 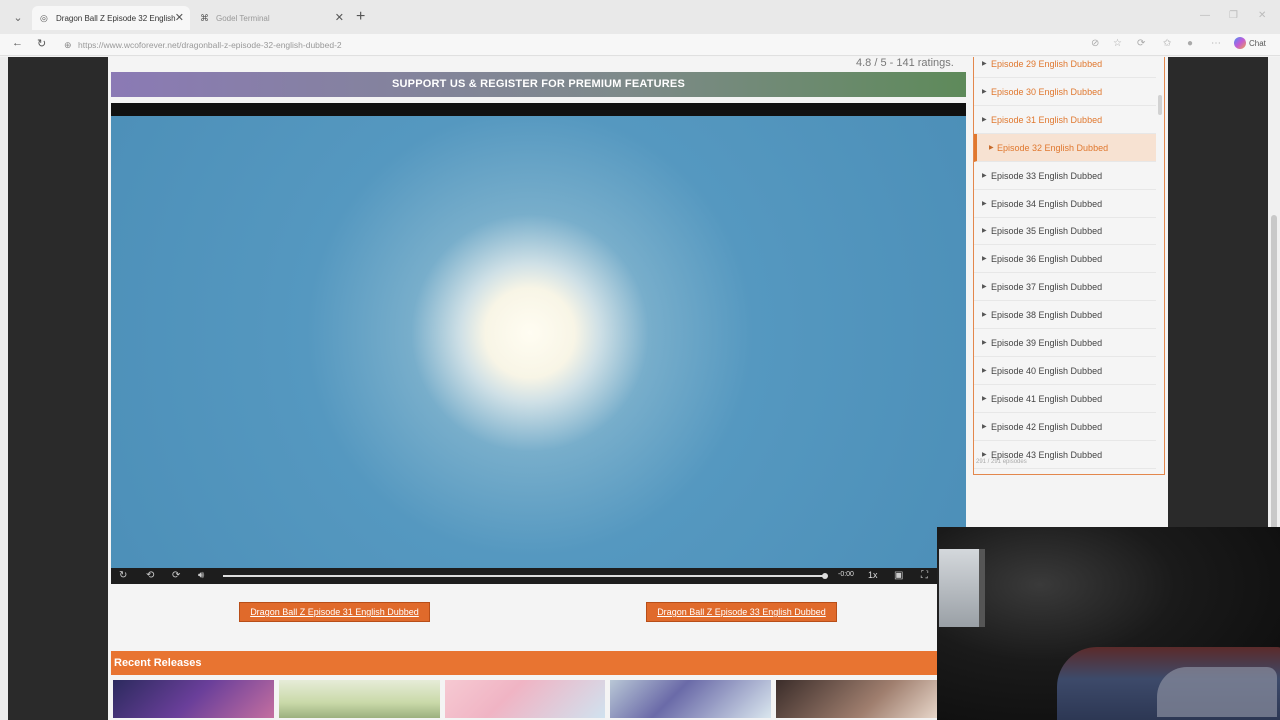 I want to click on back-arrow-icon: ←, so click(x=17, y=43).